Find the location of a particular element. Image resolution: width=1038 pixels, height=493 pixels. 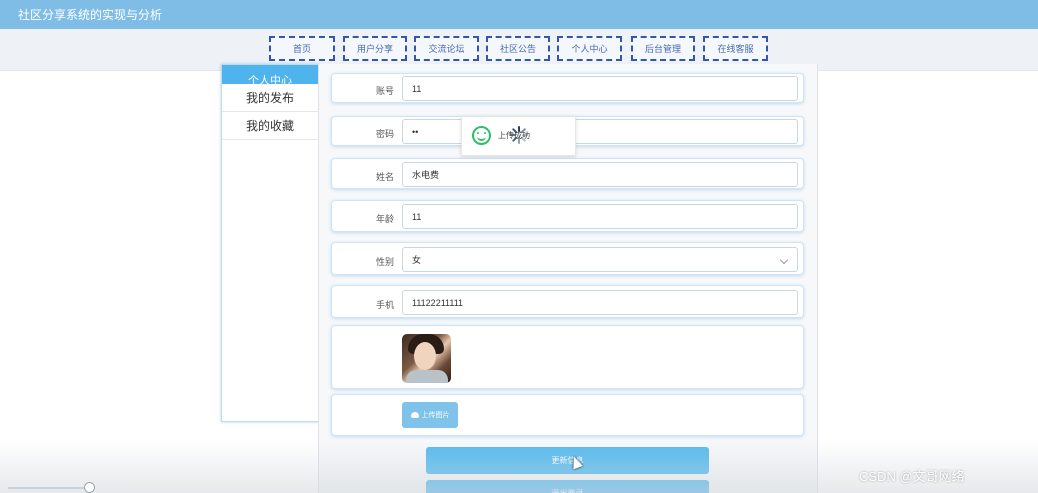

account-input: 11 is located at coordinates (600, 88).